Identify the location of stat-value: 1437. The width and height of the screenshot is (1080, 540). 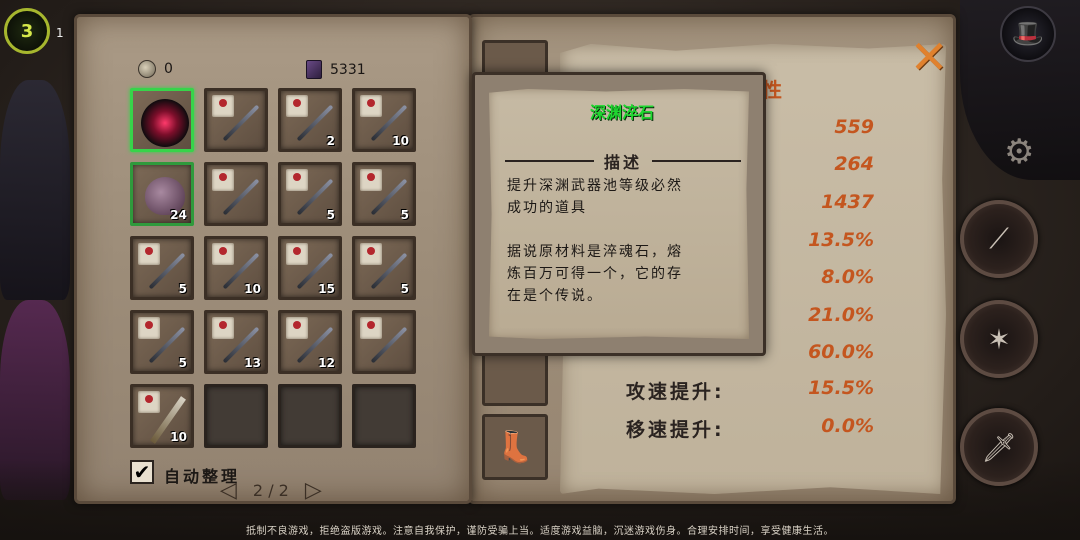
(847, 202).